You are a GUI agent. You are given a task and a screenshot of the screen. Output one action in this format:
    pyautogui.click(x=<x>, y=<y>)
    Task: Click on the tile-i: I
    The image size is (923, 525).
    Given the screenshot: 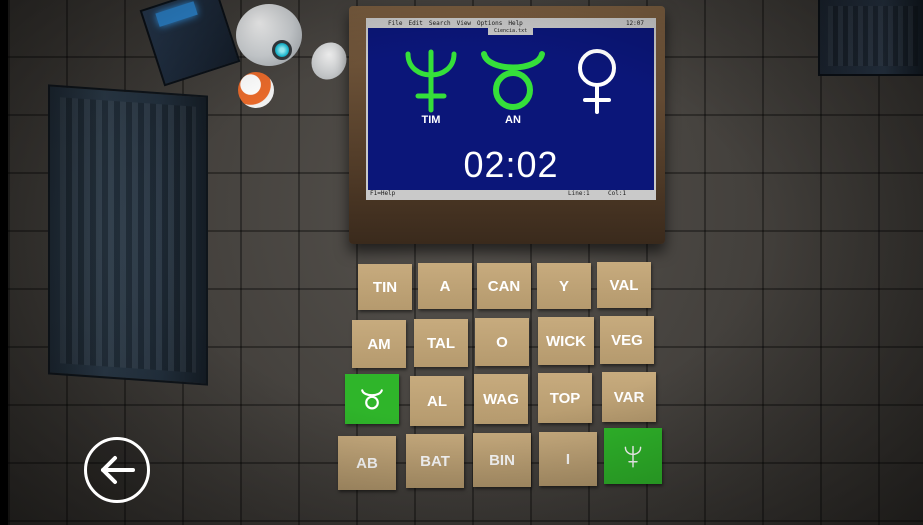 What is the action you would take?
    pyautogui.click(x=568, y=459)
    